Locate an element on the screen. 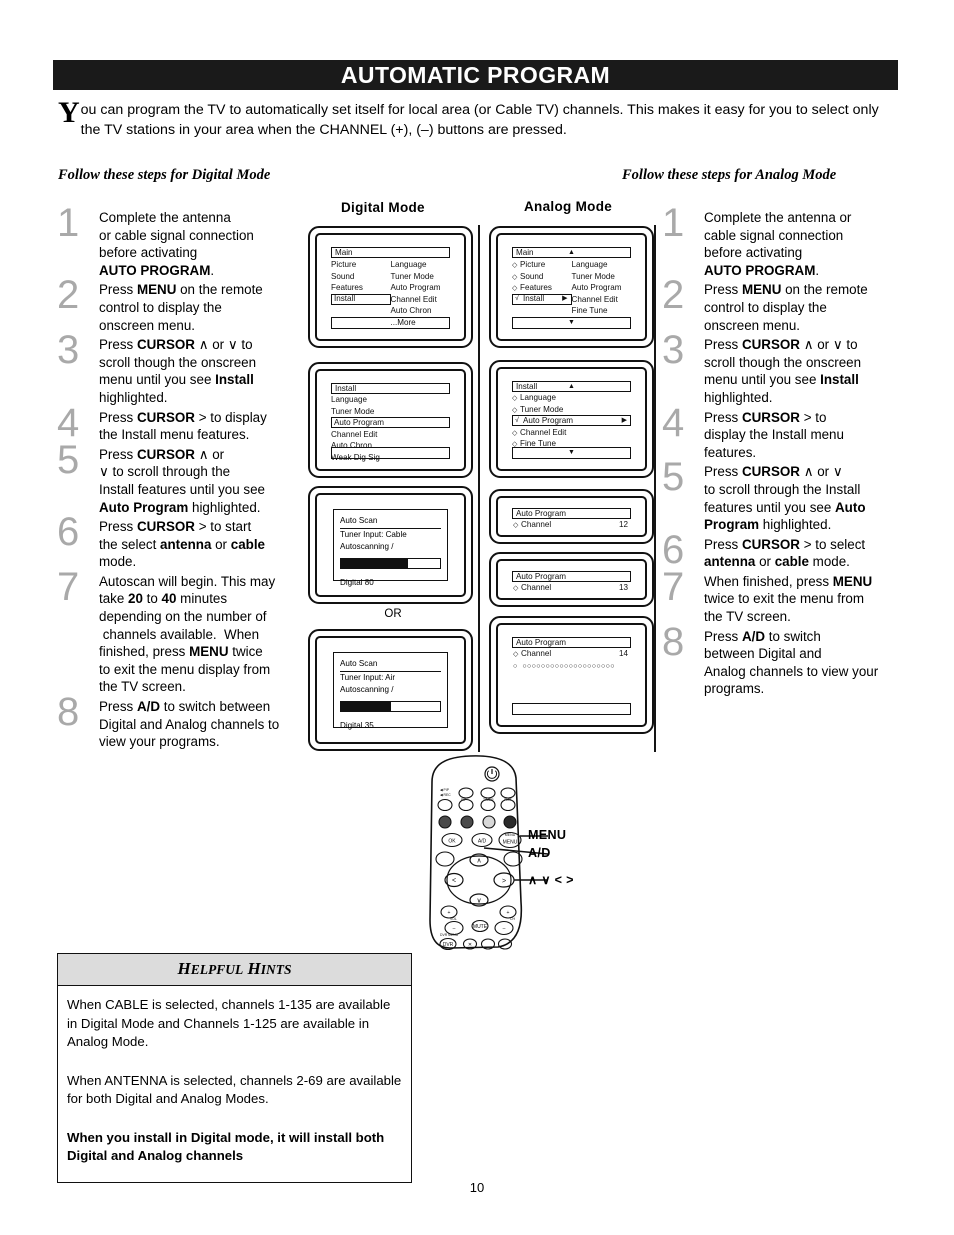  osd-menu-item: Auto Chron is located at coordinates (421, 311).